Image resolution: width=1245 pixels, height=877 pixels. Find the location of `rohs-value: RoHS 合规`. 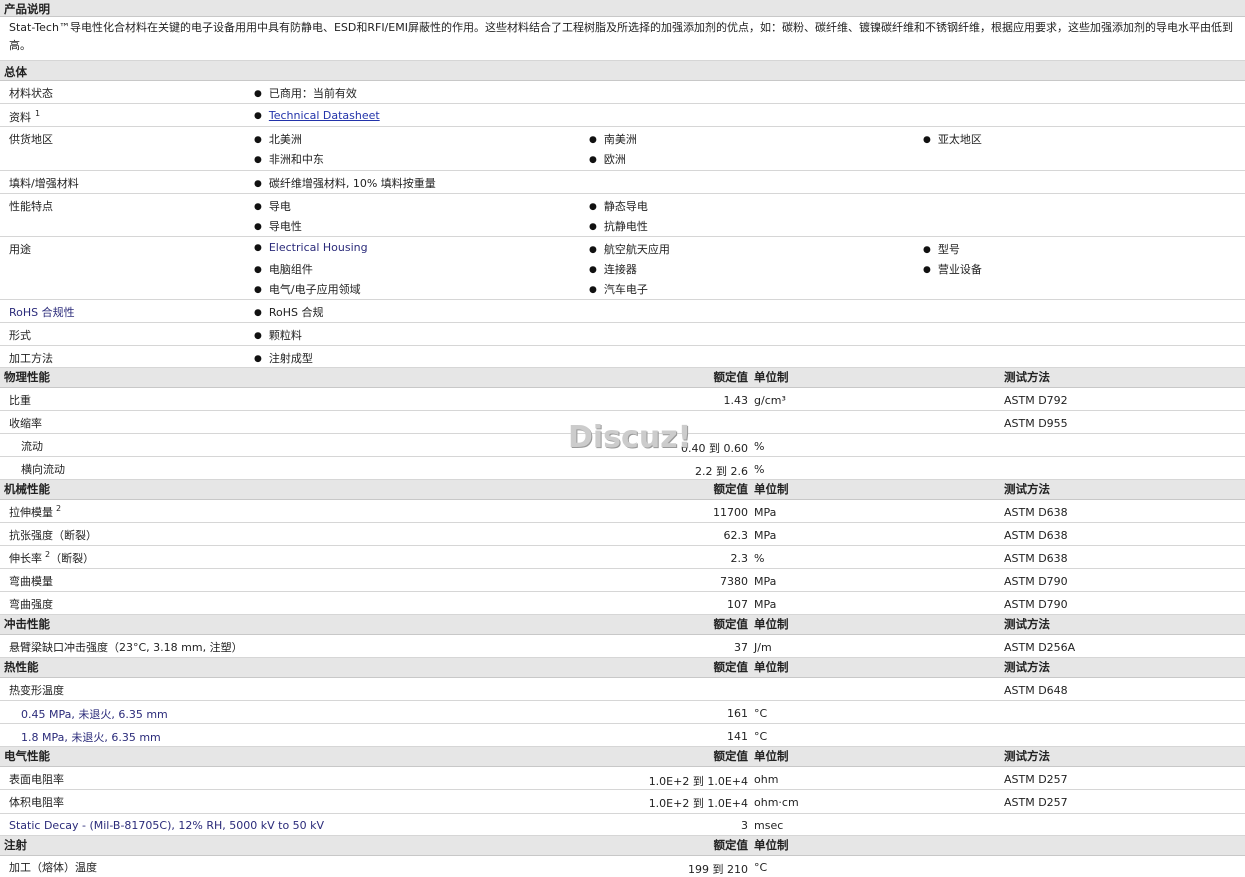

rohs-value: RoHS 合规 is located at coordinates (289, 312).